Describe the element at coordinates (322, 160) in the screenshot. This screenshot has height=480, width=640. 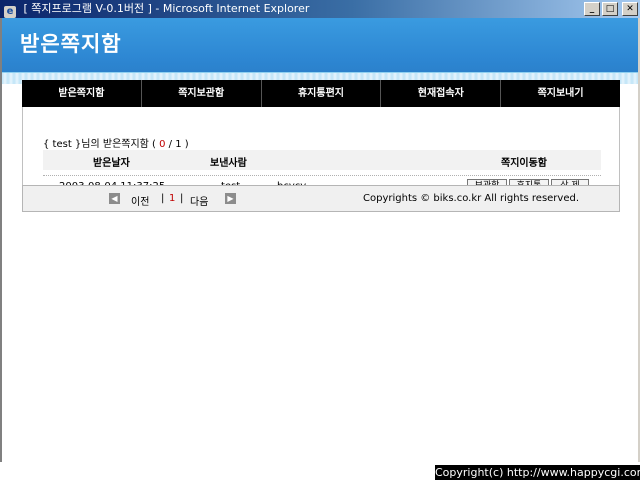
I see `table-header: 받은날자 보낸사람 쪽지이동함` at that location.